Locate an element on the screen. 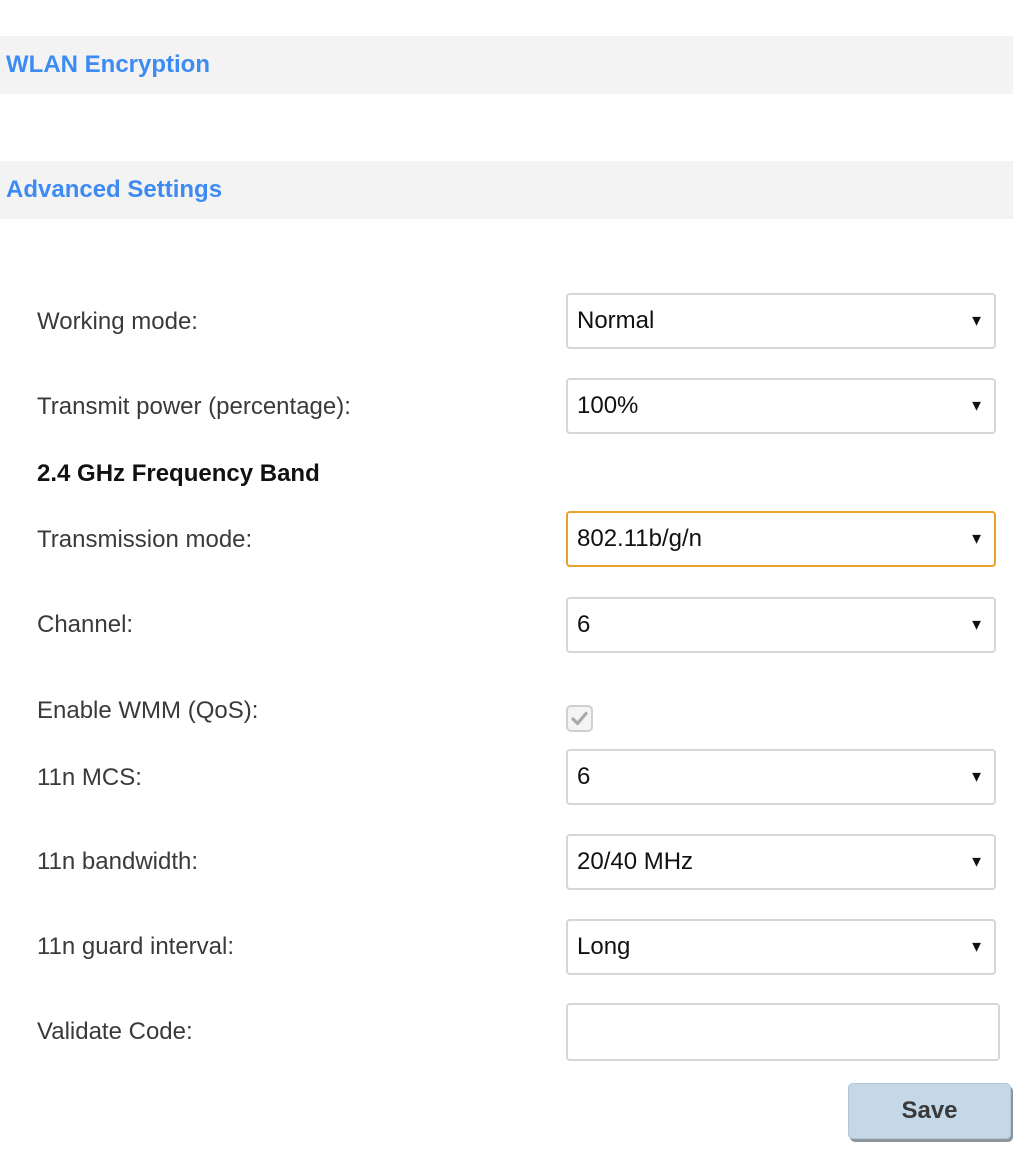  save-button: Save is located at coordinates (929, 1111).